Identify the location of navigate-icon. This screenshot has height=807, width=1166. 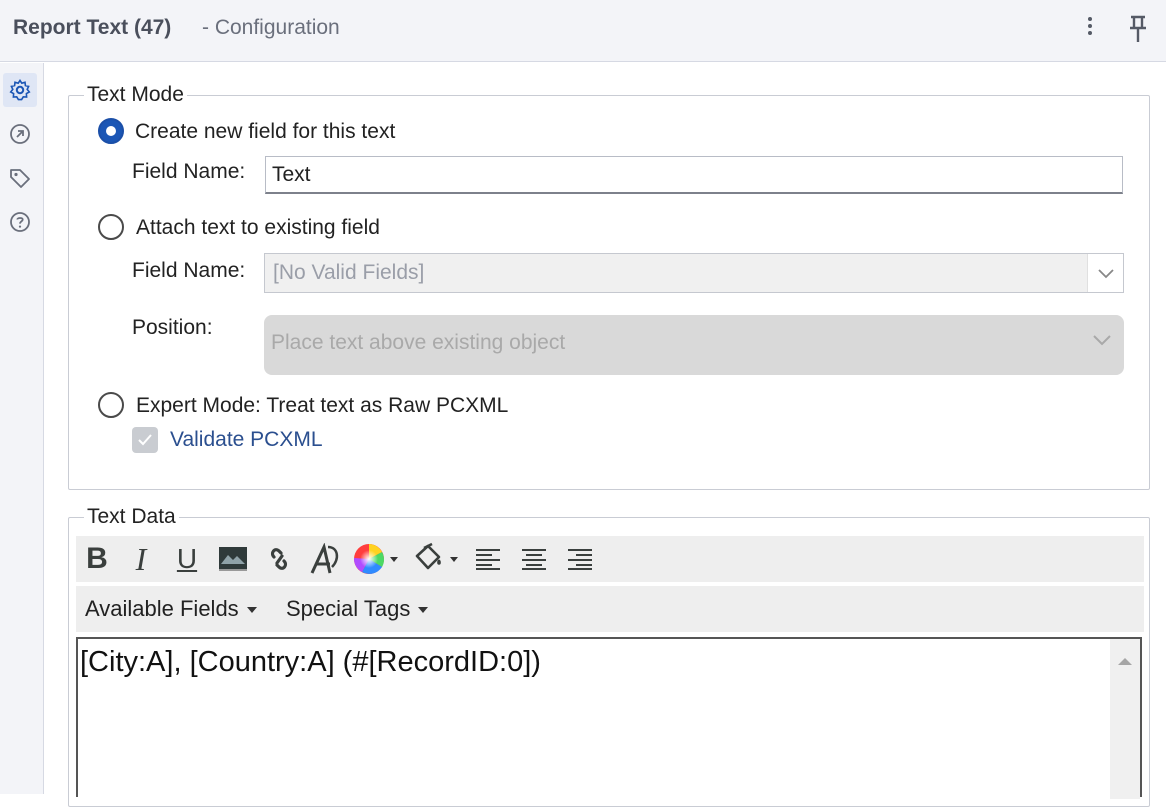
(20, 134).